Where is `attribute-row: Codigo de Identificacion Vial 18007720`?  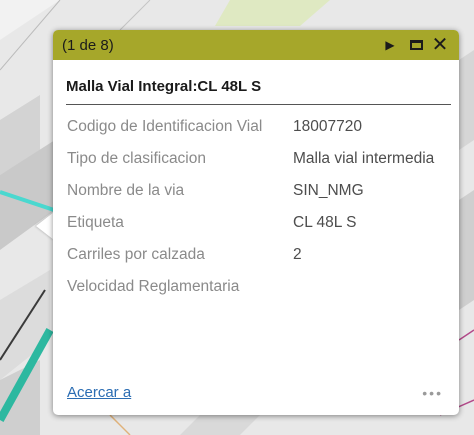
attribute-row: Codigo de Identificacion Vial 18007720 is located at coordinates (255, 133).